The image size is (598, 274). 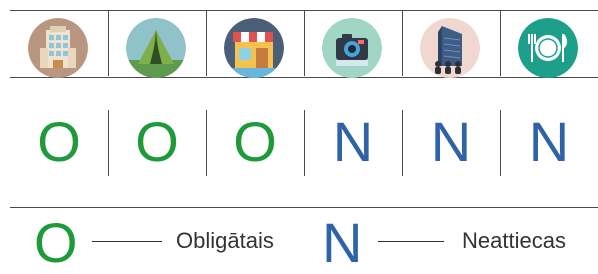 I want to click on hotel-building-icon, so click(x=58, y=48).